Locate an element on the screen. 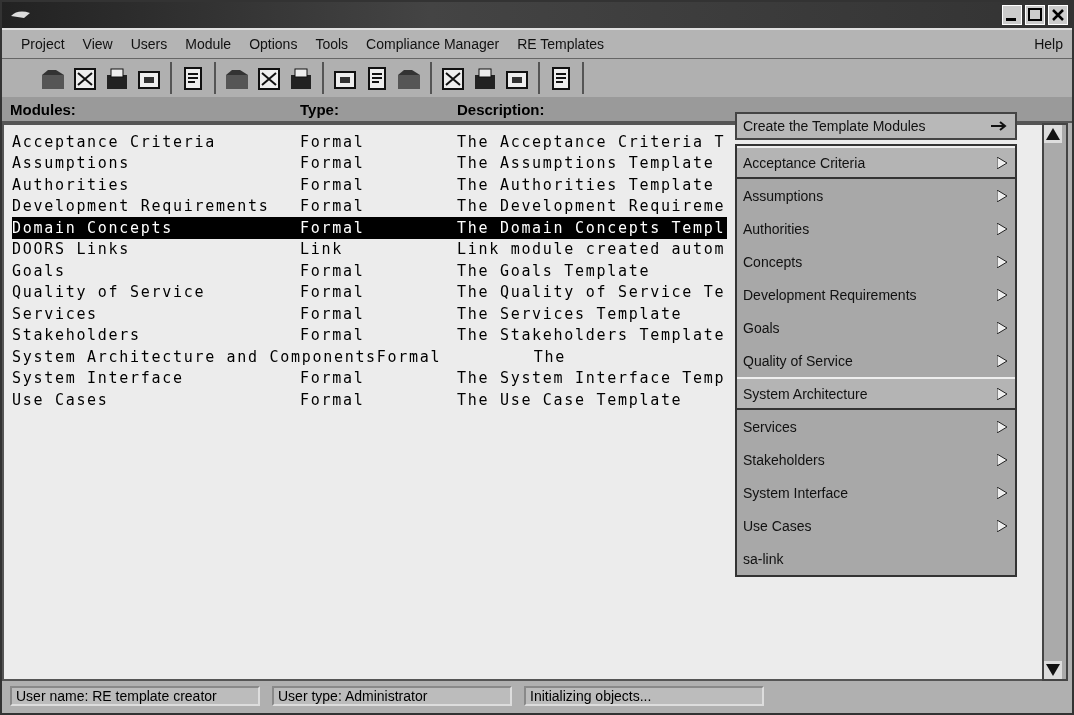 The image size is (1074, 715). table-cell-text: Stakeholders is located at coordinates (77, 335).